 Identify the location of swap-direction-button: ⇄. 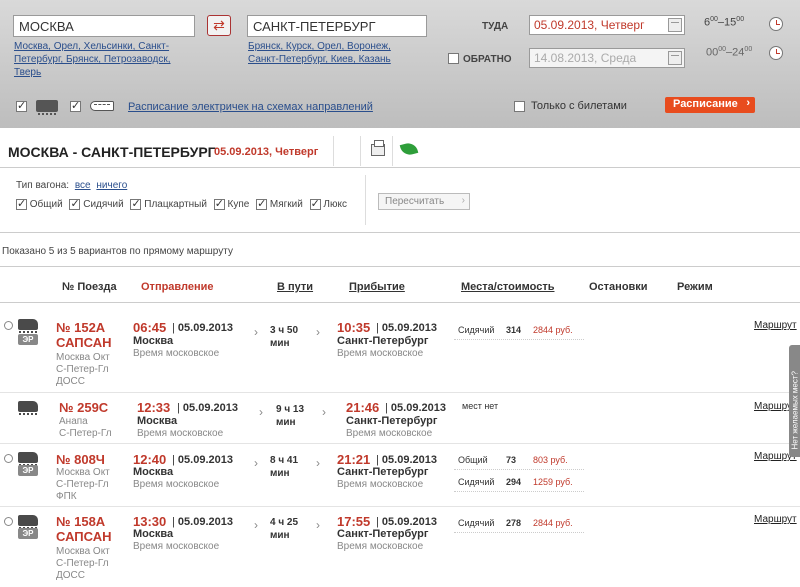
(219, 25).